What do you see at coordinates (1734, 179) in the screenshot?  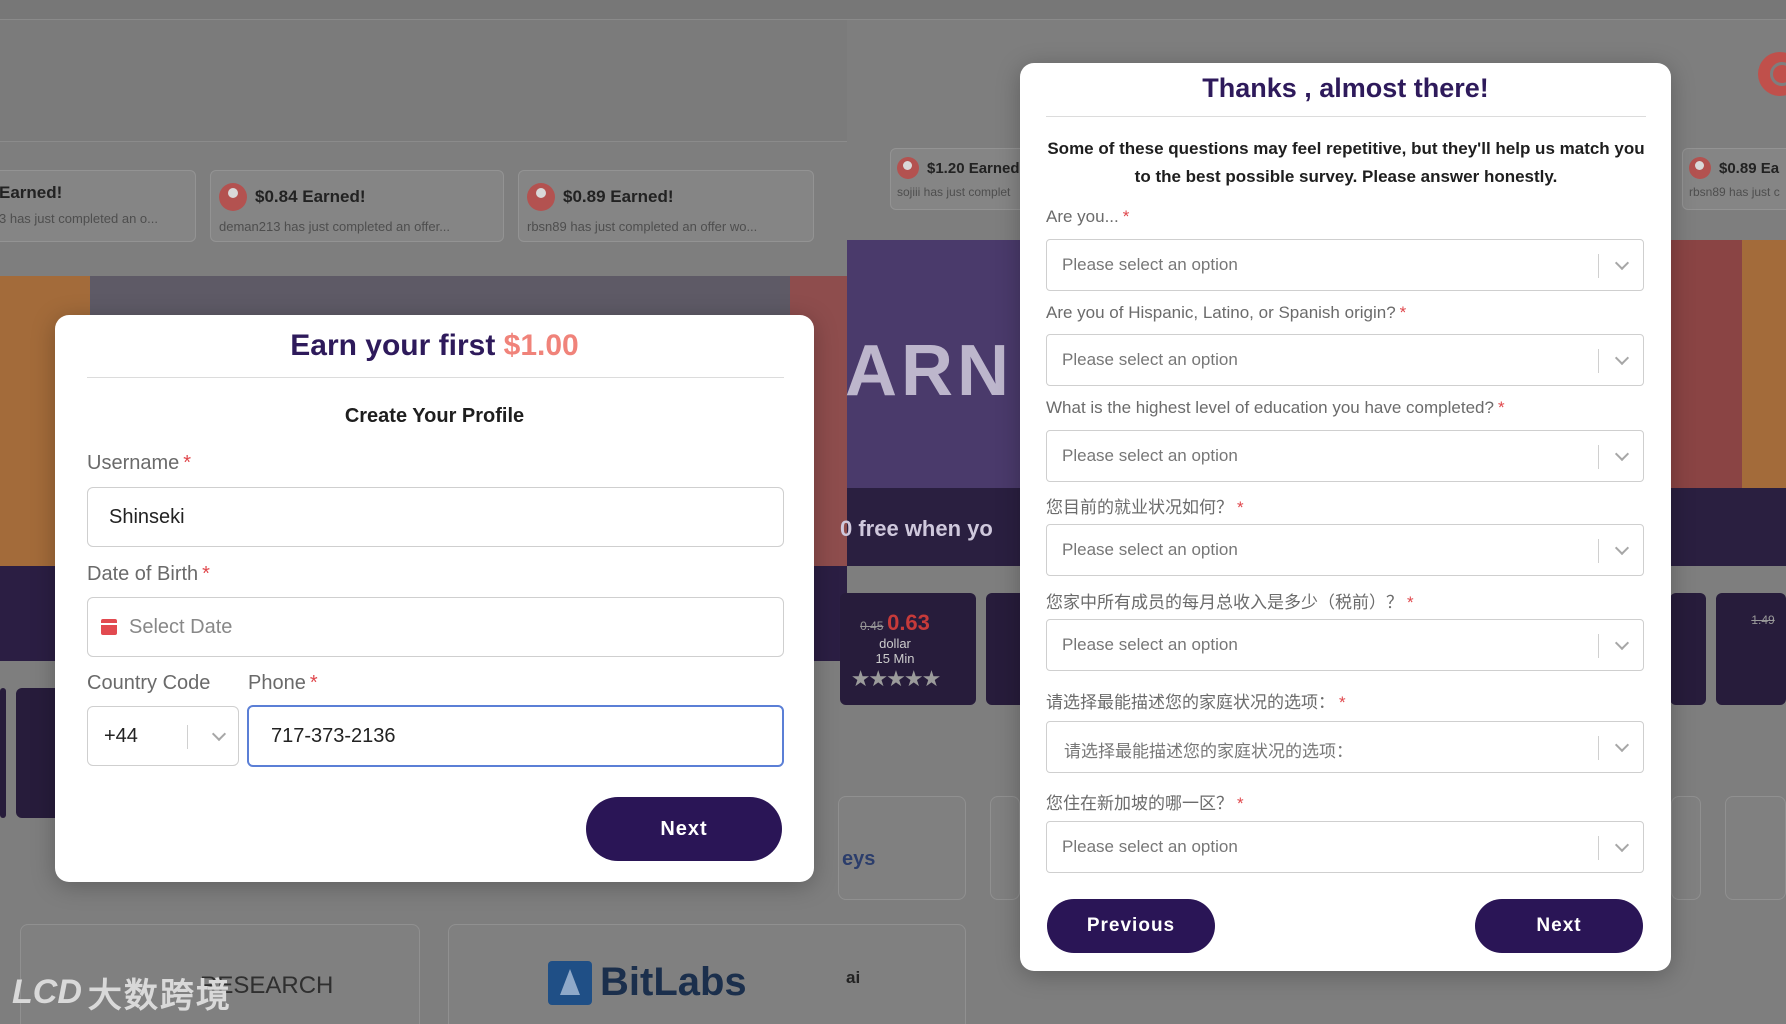 I see `earning-ticker-card: $0.89 Ea rbsn89 has just c` at bounding box center [1734, 179].